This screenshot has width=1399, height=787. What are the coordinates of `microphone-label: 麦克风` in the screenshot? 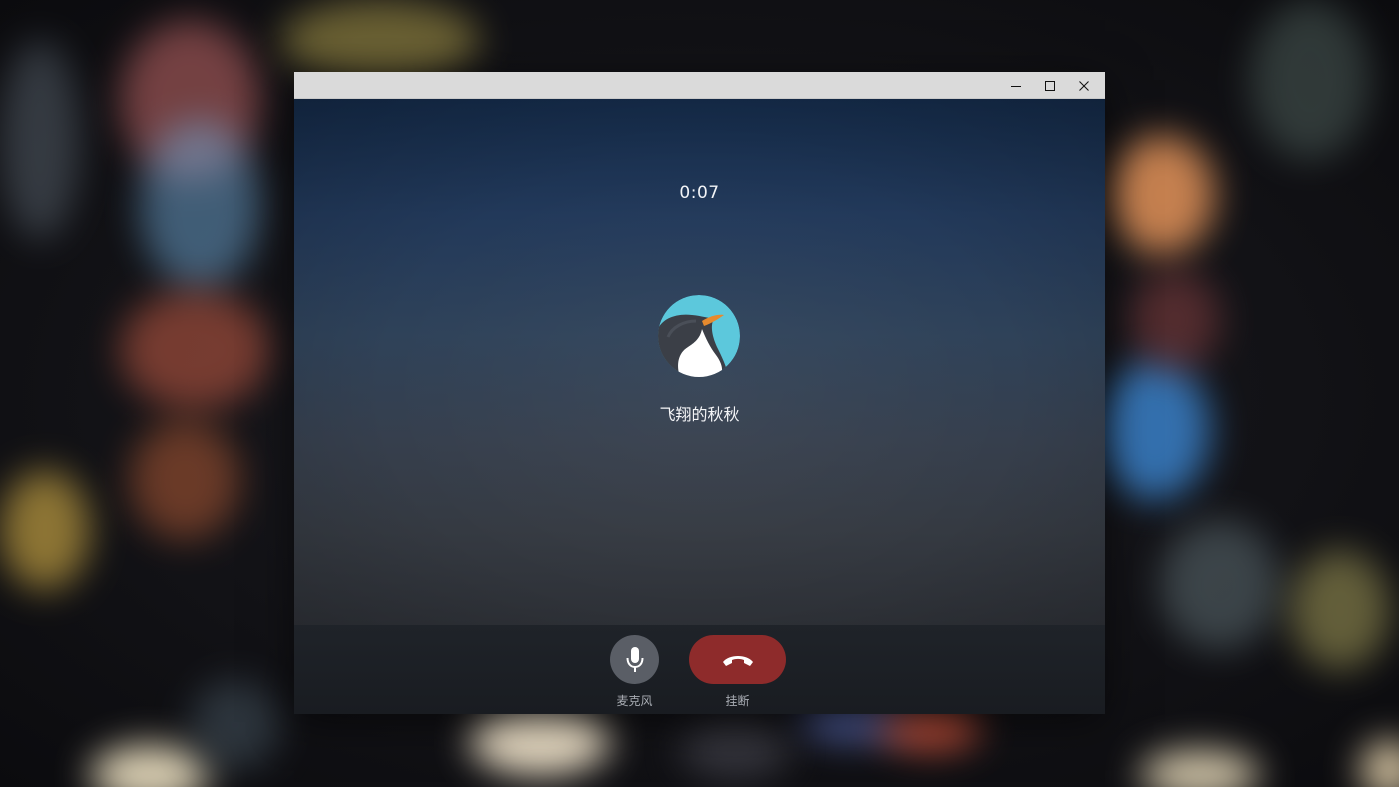 It's located at (634, 701).